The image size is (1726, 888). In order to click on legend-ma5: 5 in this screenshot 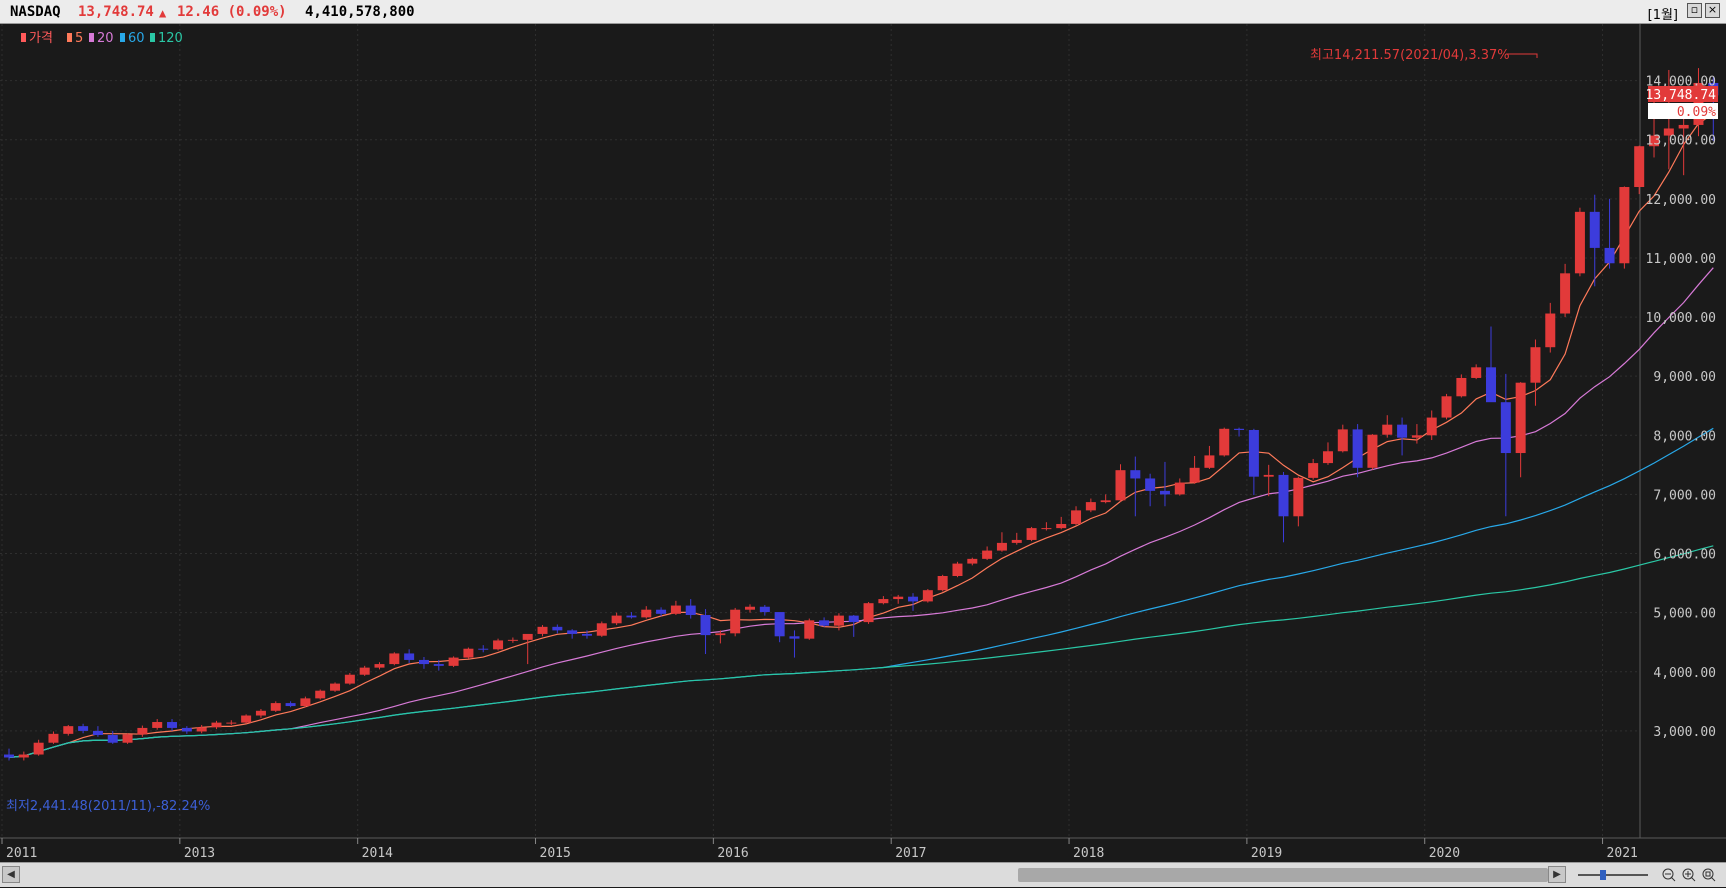, I will do `click(79, 38)`.